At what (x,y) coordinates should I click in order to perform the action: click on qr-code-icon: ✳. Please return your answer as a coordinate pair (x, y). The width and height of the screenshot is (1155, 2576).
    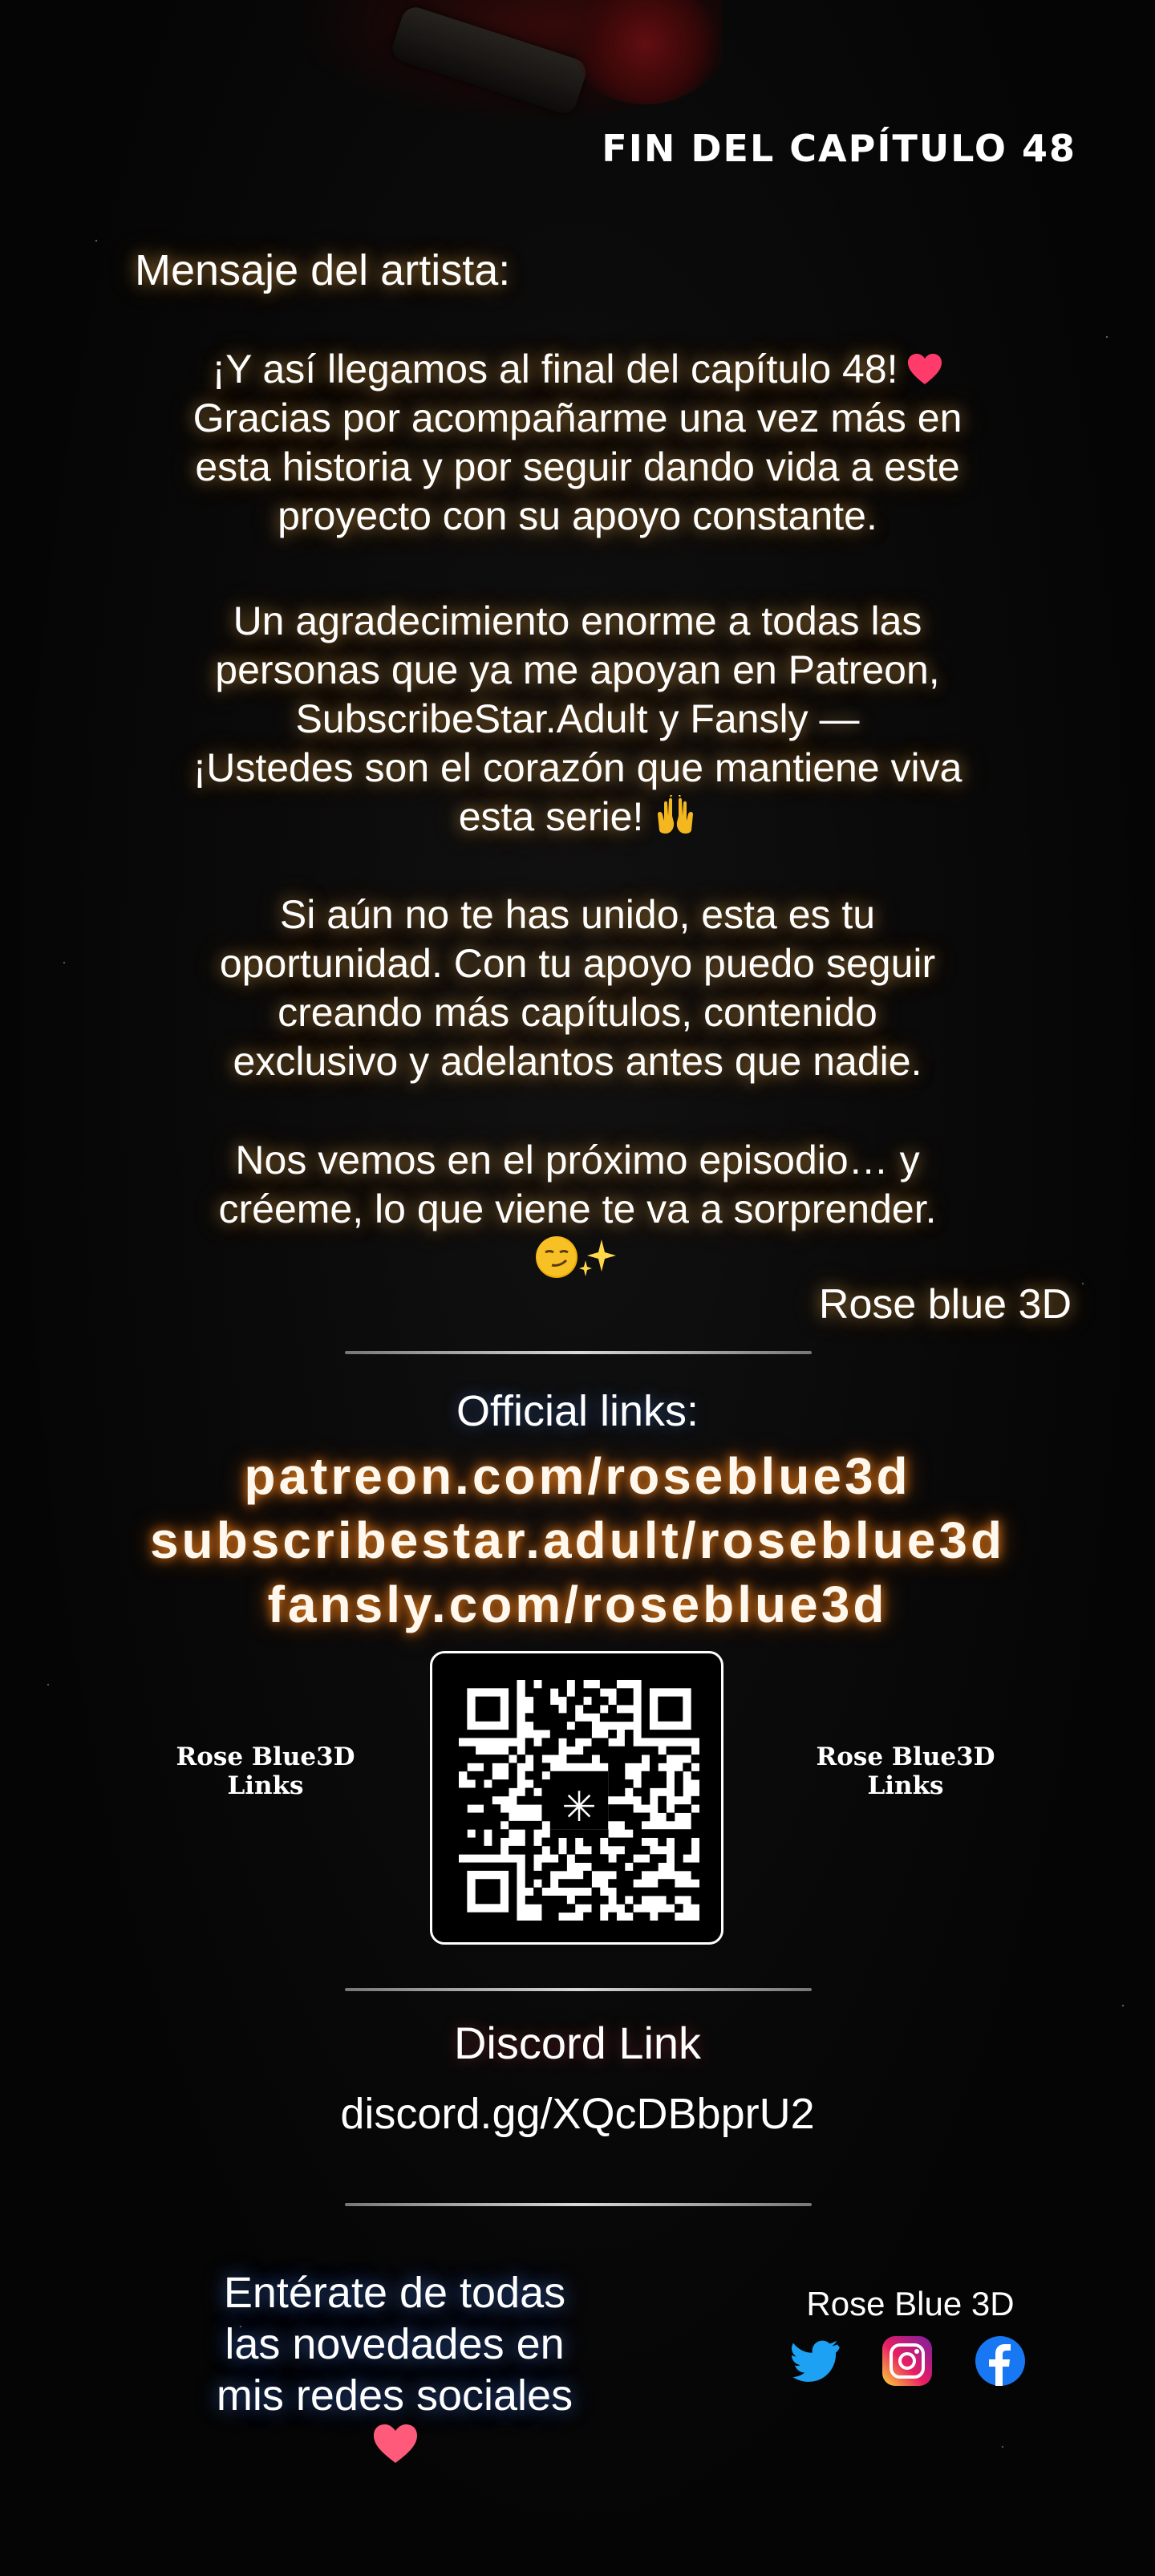
    Looking at the image, I should click on (579, 1800).